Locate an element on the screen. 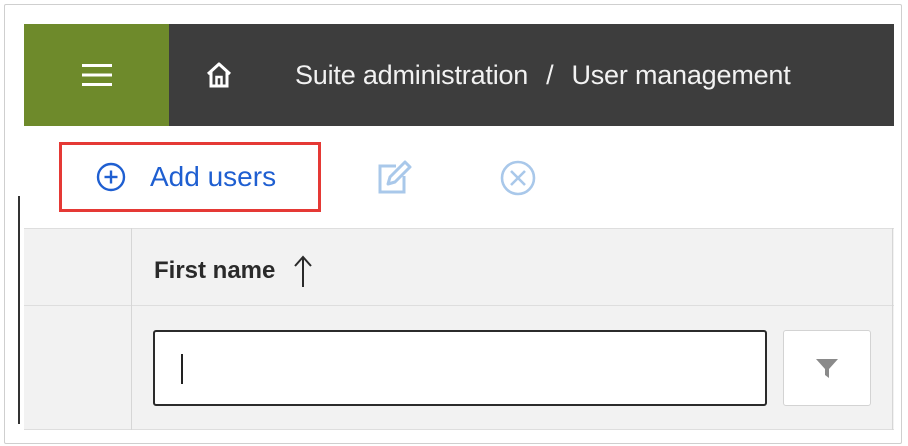  text-cursor is located at coordinates (182, 369).